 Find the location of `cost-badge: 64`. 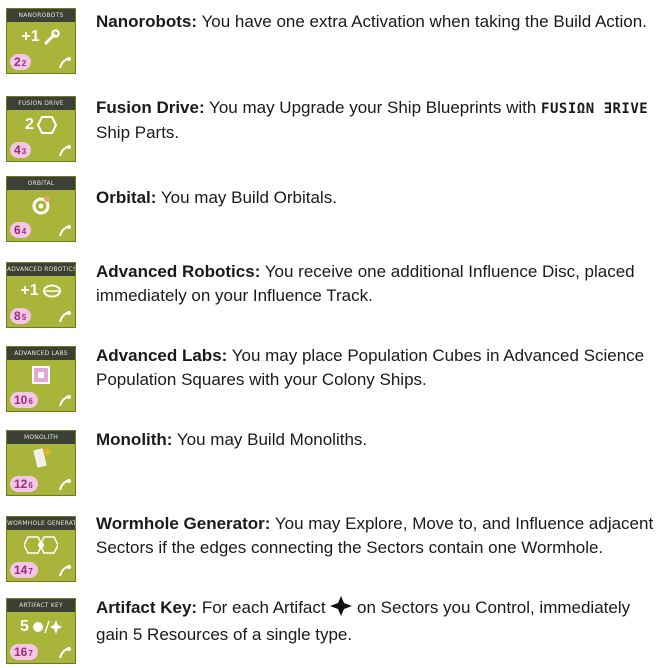

cost-badge: 64 is located at coordinates (21, 230).